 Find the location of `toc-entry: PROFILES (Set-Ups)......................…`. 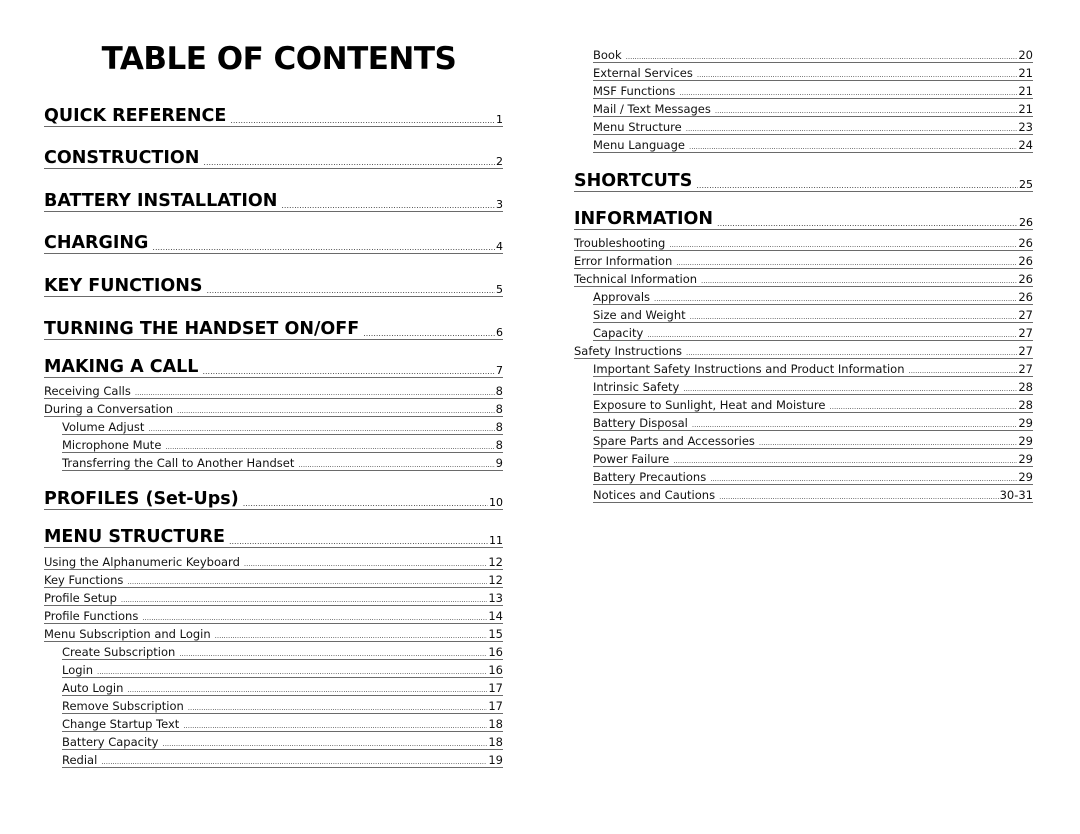

toc-entry: PROFILES (Set-Ups)......................… is located at coordinates (273, 499).